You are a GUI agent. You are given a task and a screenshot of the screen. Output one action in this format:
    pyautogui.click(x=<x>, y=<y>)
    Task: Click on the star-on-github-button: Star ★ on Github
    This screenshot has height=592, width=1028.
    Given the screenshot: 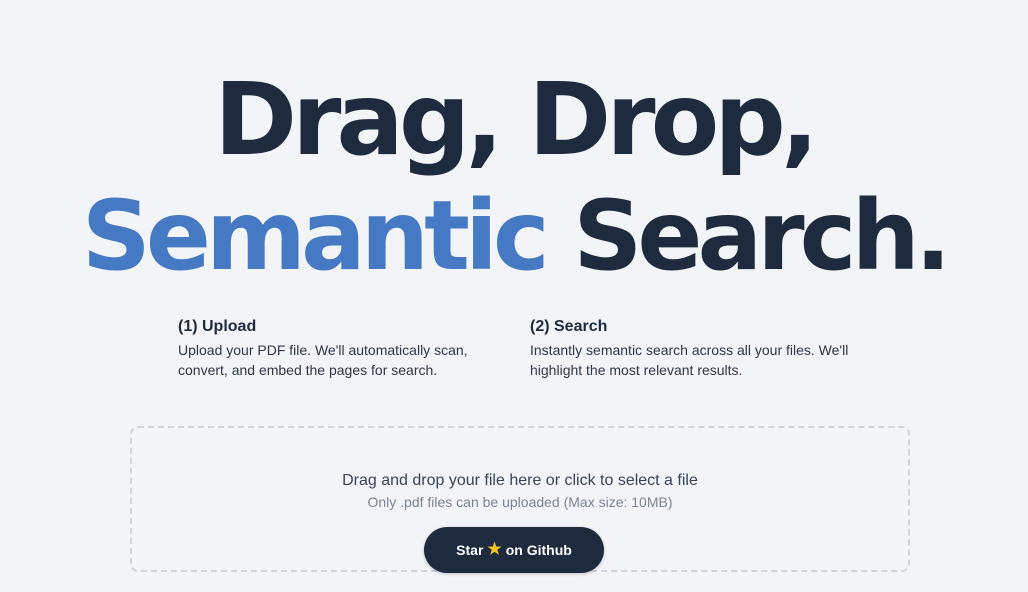 What is the action you would take?
    pyautogui.click(x=514, y=550)
    